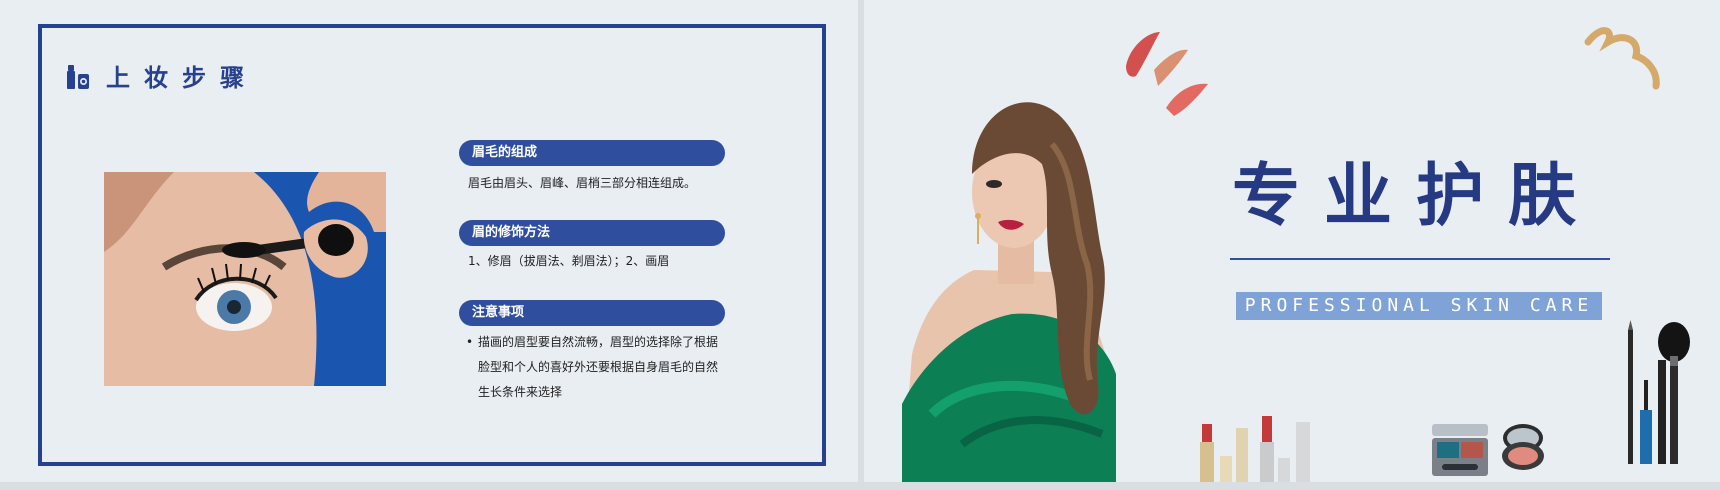 This screenshot has height=490, width=1720. Describe the element at coordinates (1255, 449) in the screenshot. I see `lipstick-set-icon` at that location.